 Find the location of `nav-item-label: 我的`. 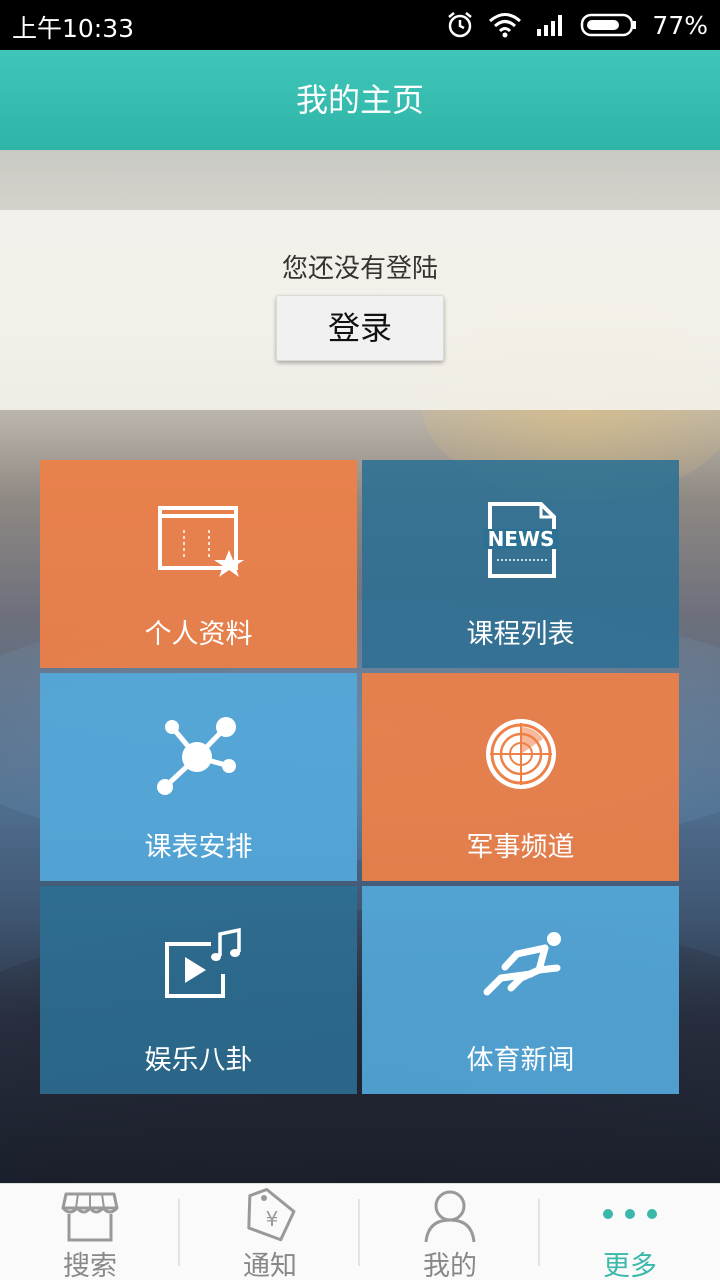

nav-item-label: 我的 is located at coordinates (450, 1262).